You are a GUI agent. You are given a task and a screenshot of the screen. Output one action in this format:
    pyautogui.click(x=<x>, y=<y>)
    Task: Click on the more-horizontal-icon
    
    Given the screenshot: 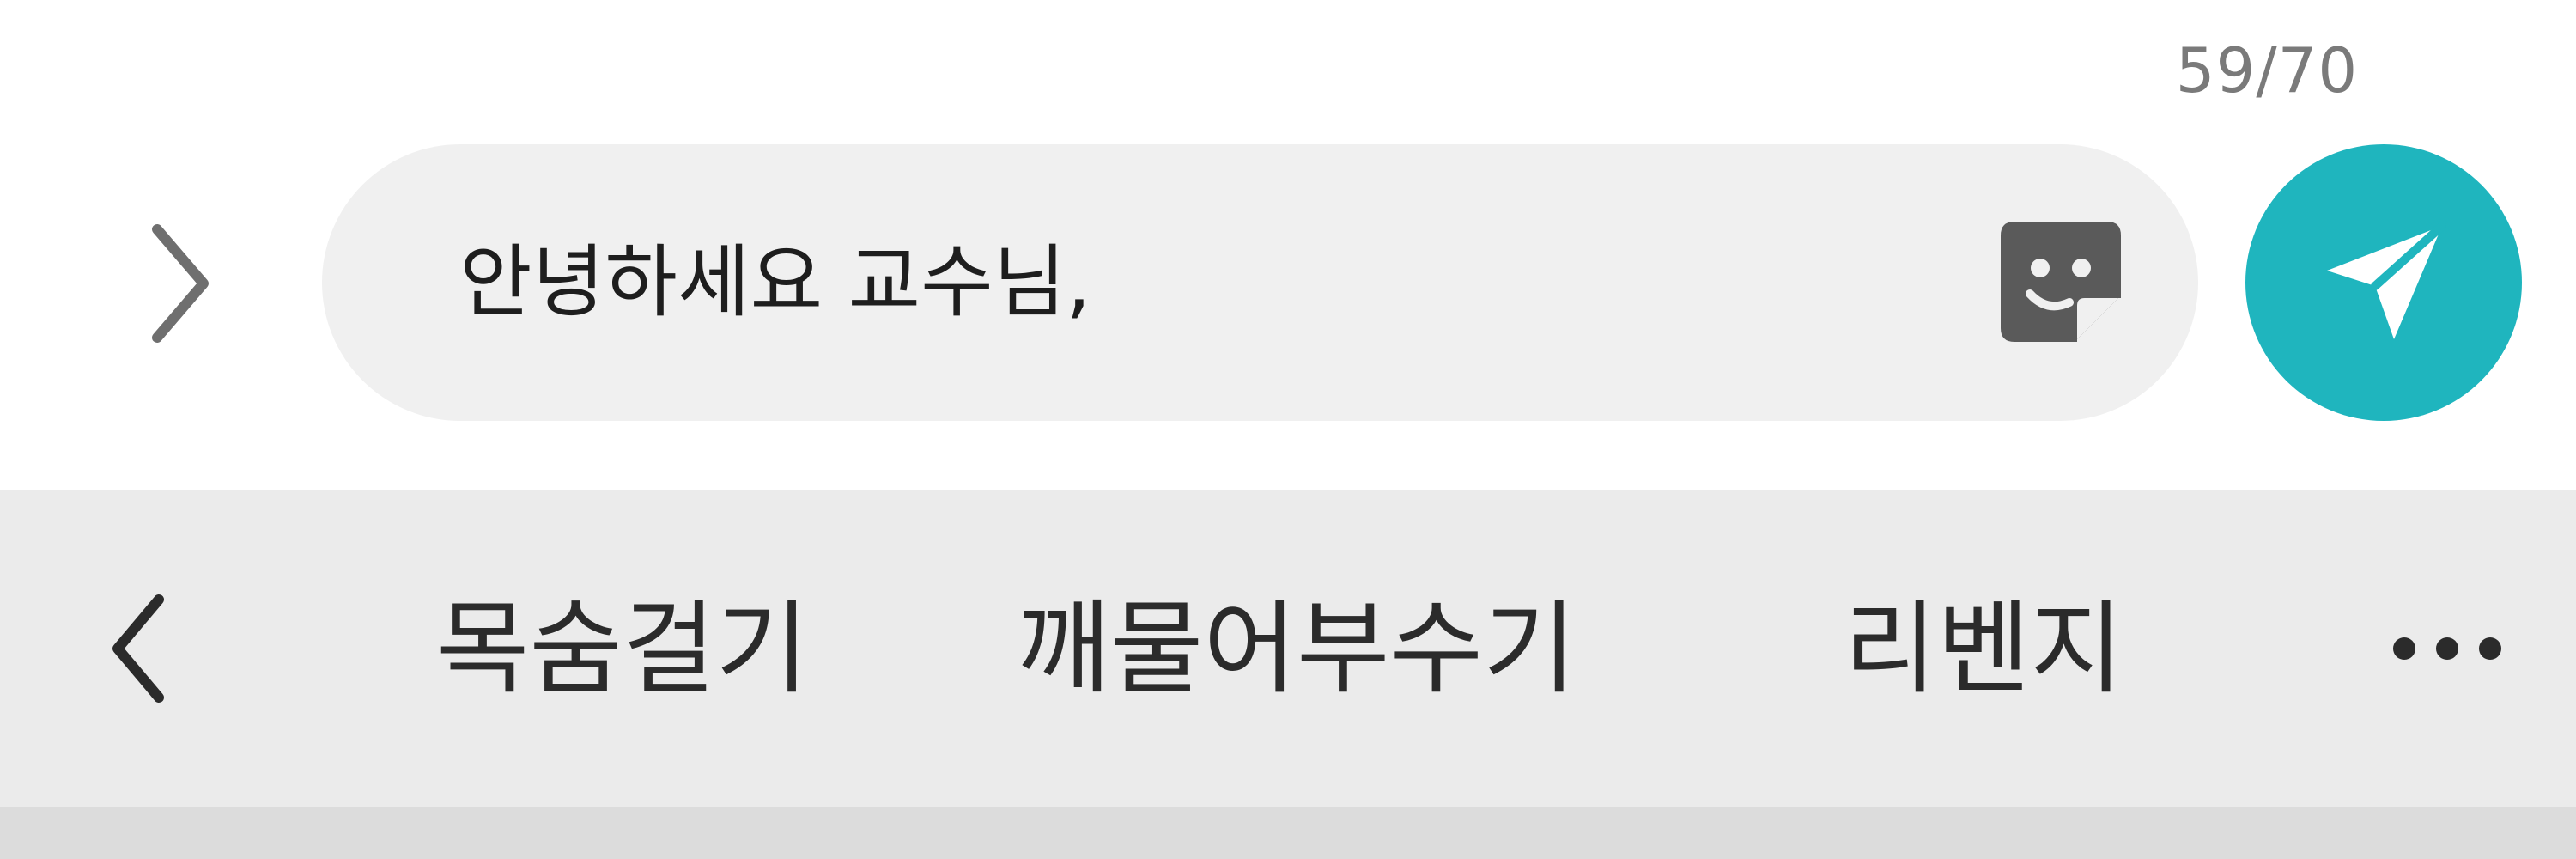 What is the action you would take?
    pyautogui.click(x=2447, y=648)
    